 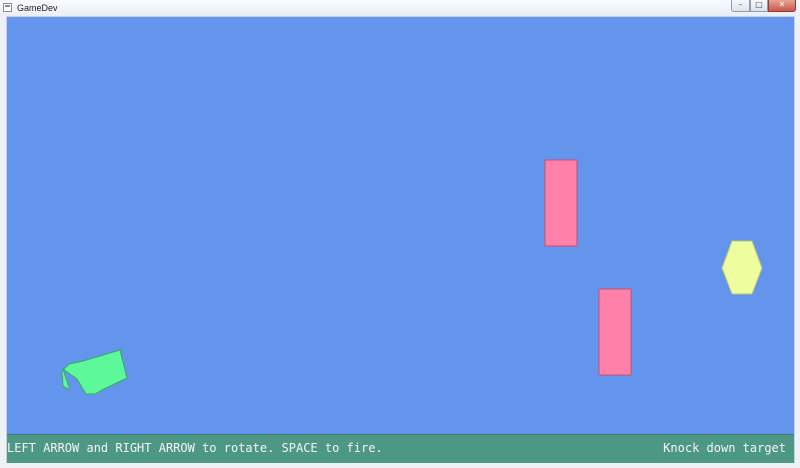 What do you see at coordinates (94, 372) in the screenshot?
I see `cannon` at bounding box center [94, 372].